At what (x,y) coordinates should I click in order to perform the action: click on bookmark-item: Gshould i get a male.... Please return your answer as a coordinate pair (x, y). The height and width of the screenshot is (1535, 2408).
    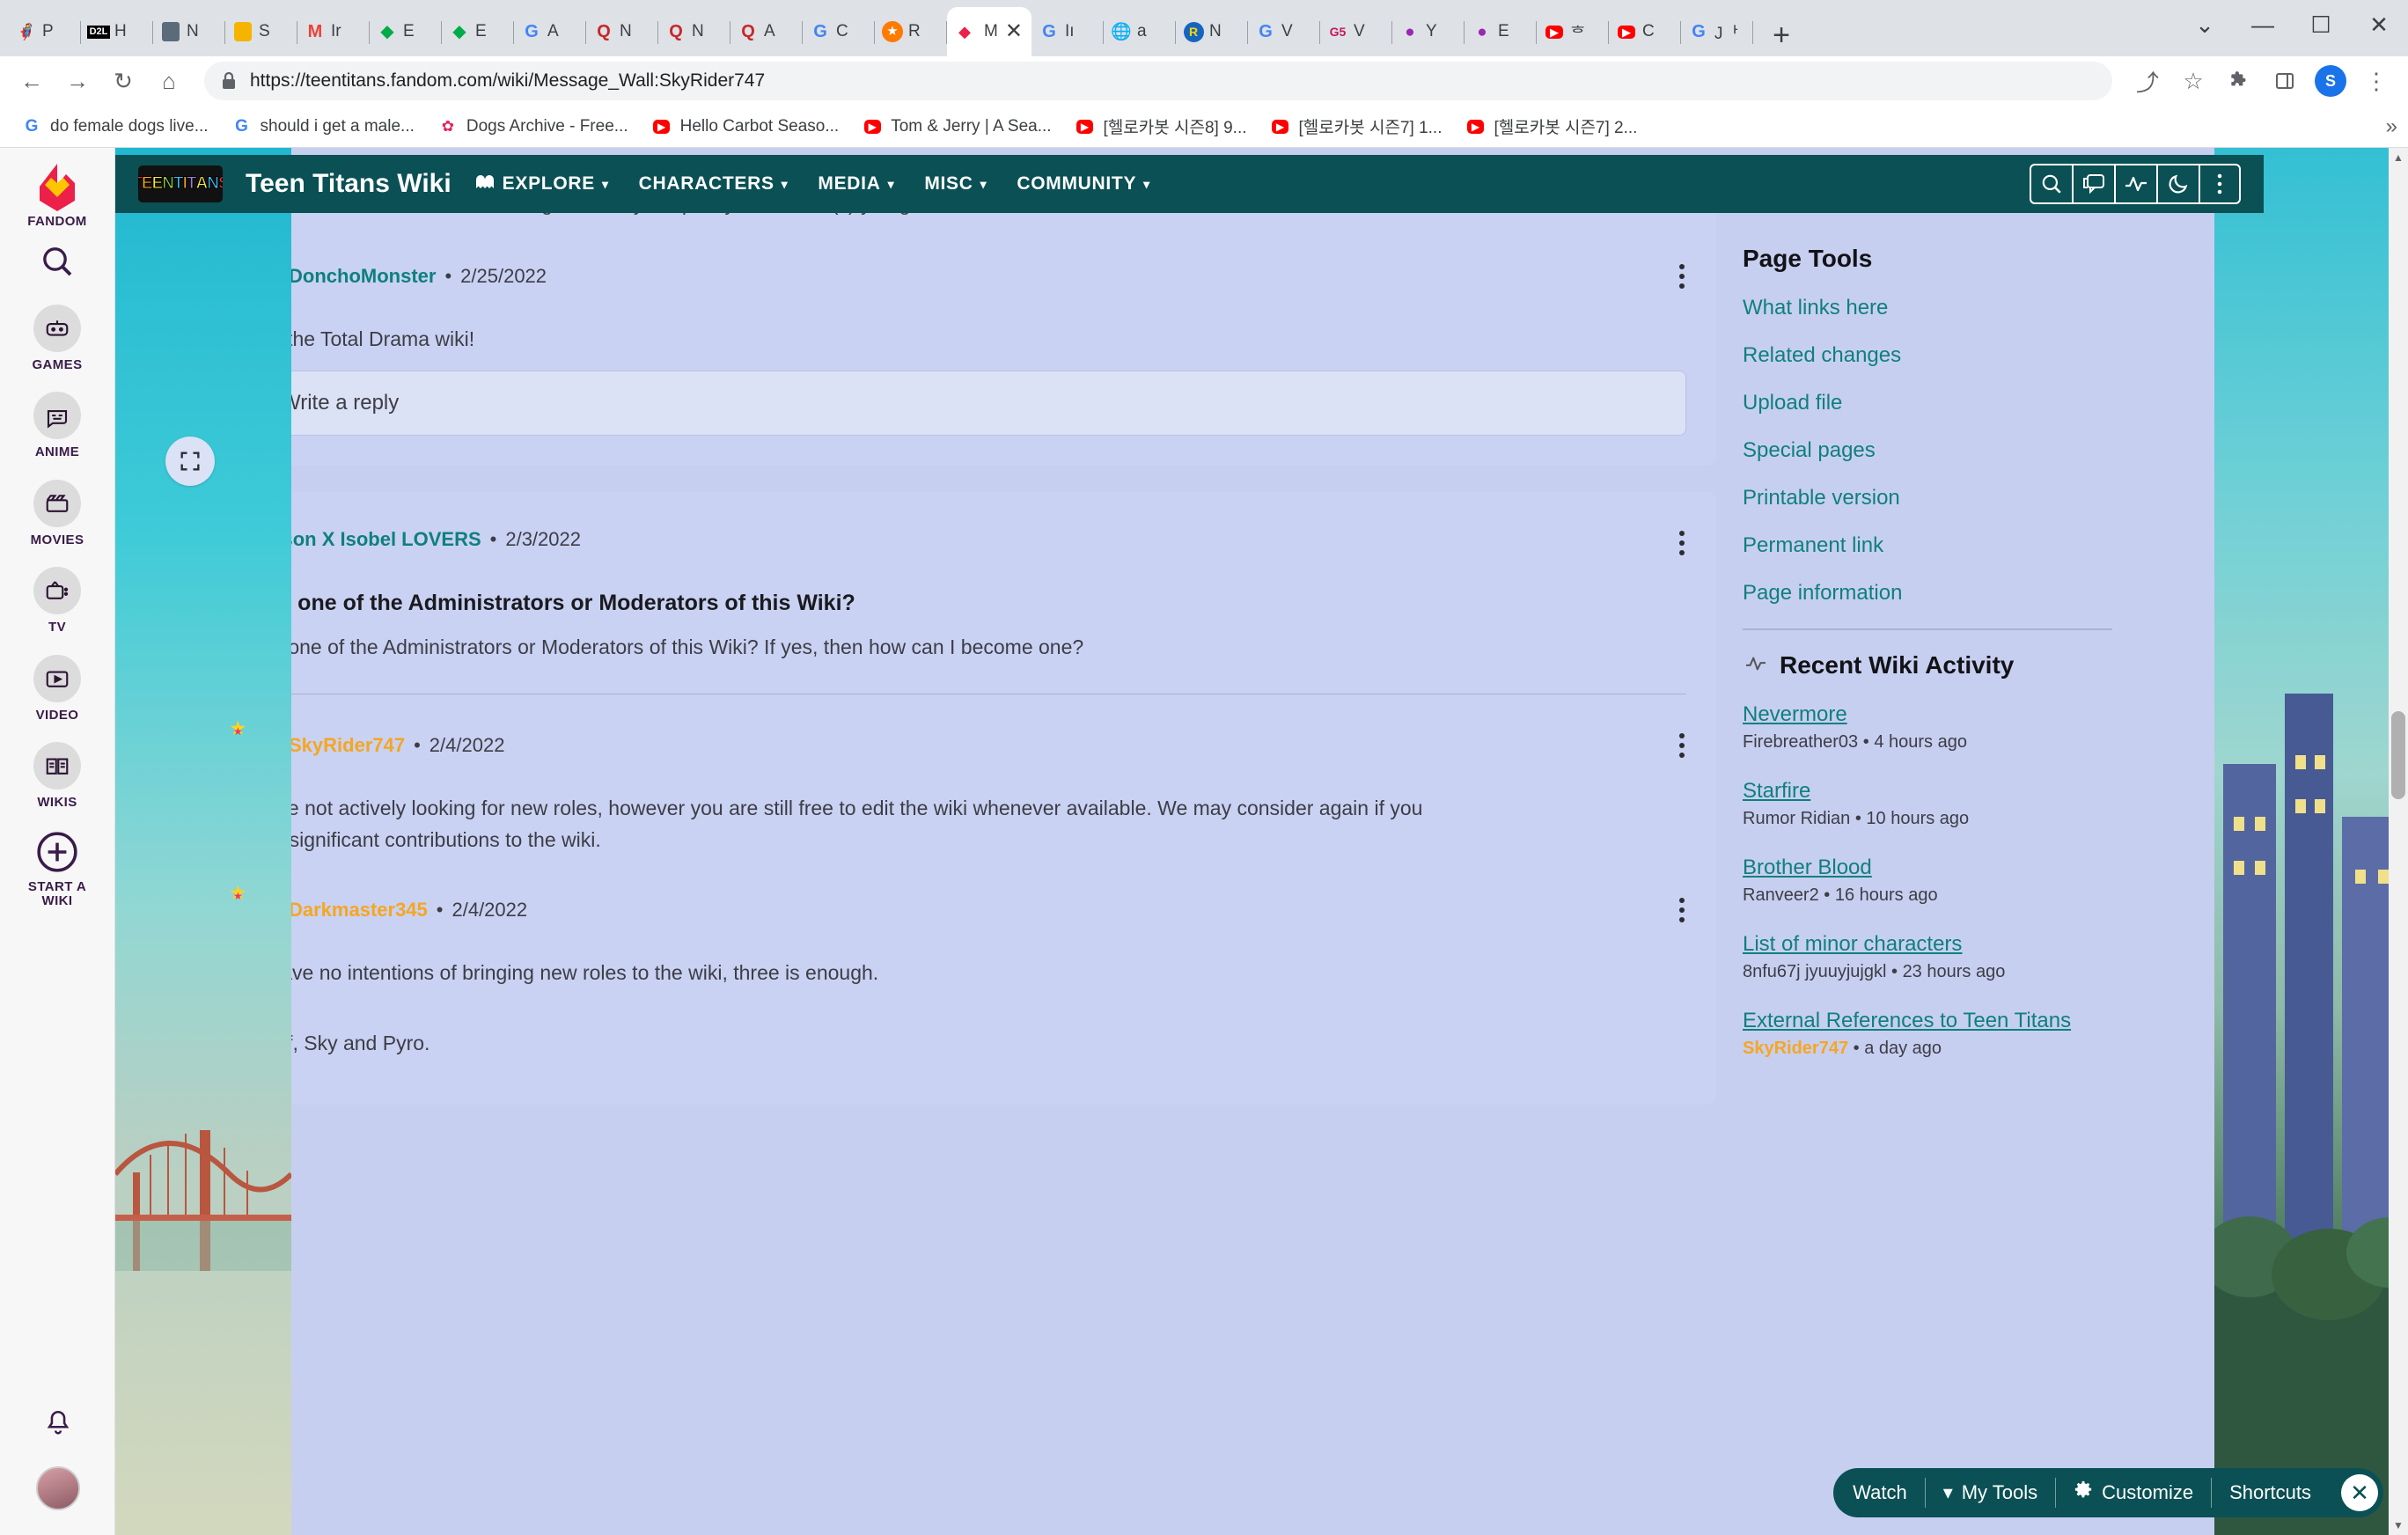
    Looking at the image, I should click on (323, 127).